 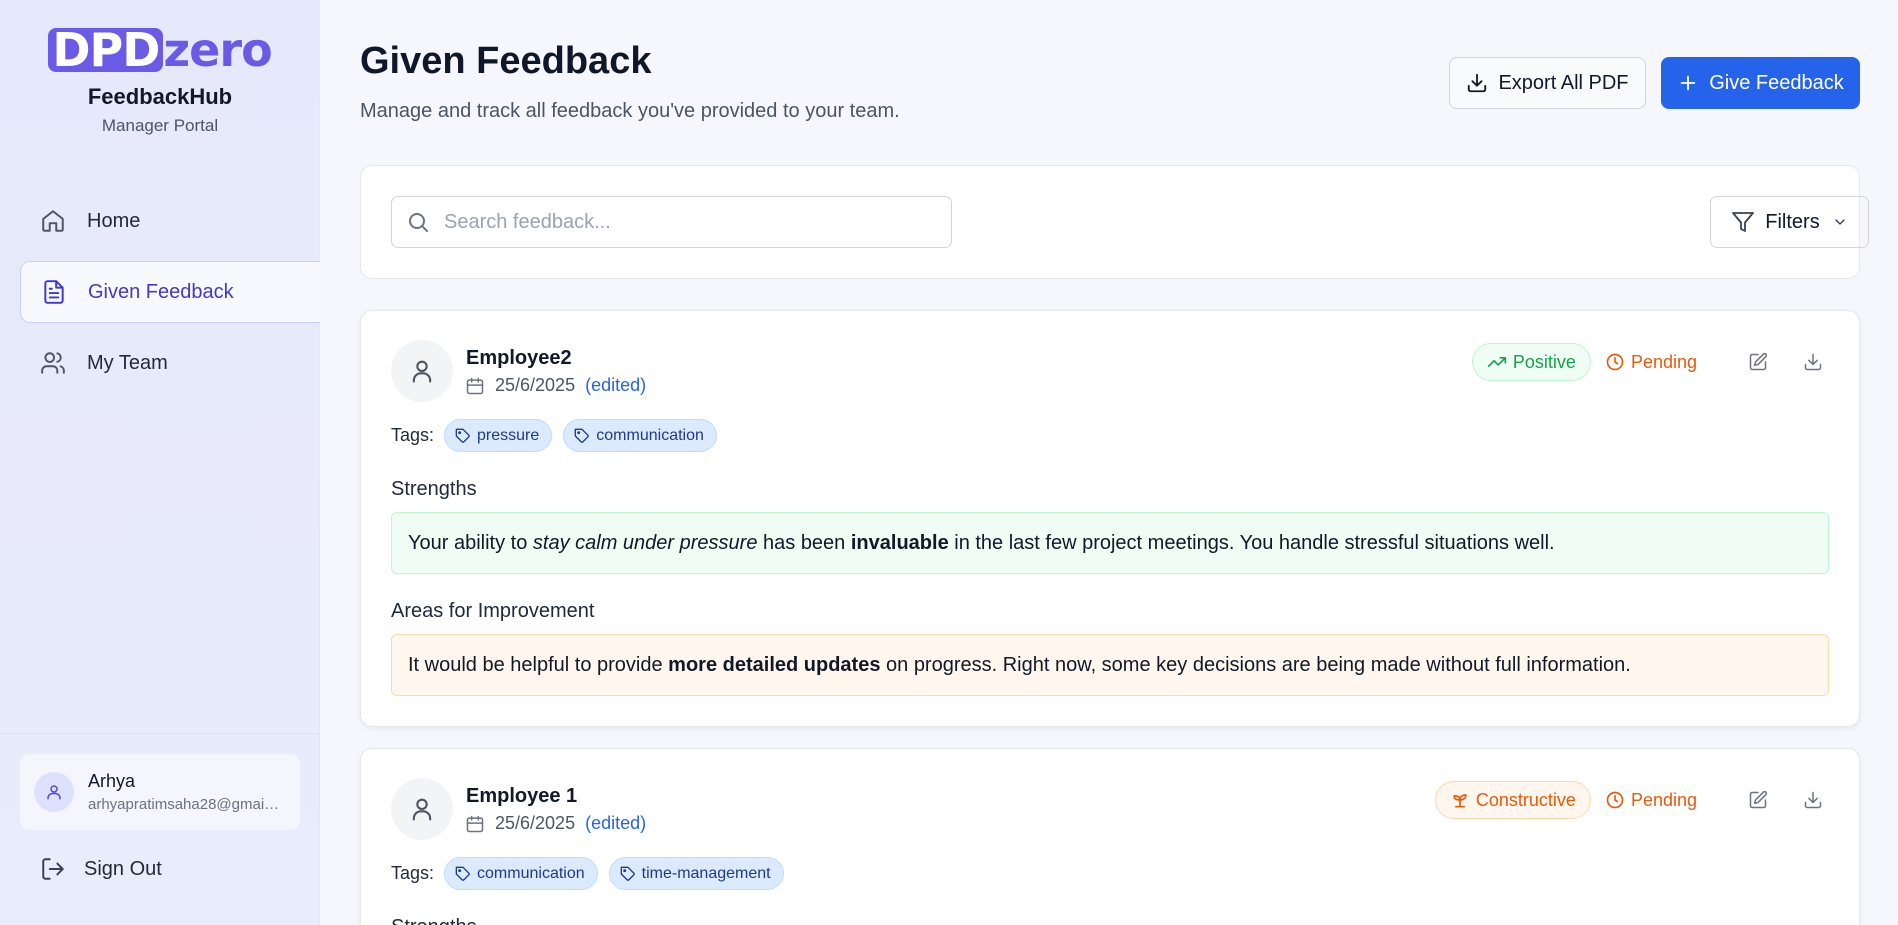 I want to click on tag: time-management, so click(x=696, y=873).